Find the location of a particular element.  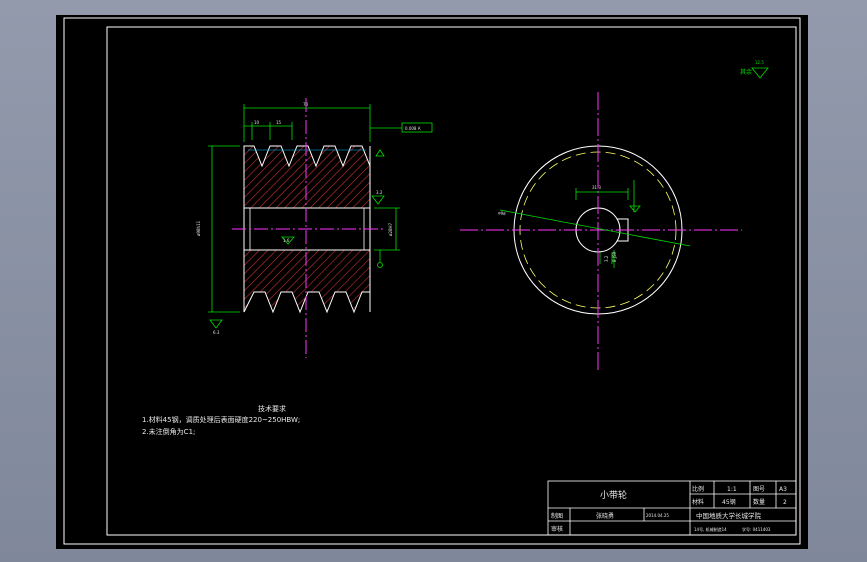

svg-text: 比例 is located at coordinates (698, 489).